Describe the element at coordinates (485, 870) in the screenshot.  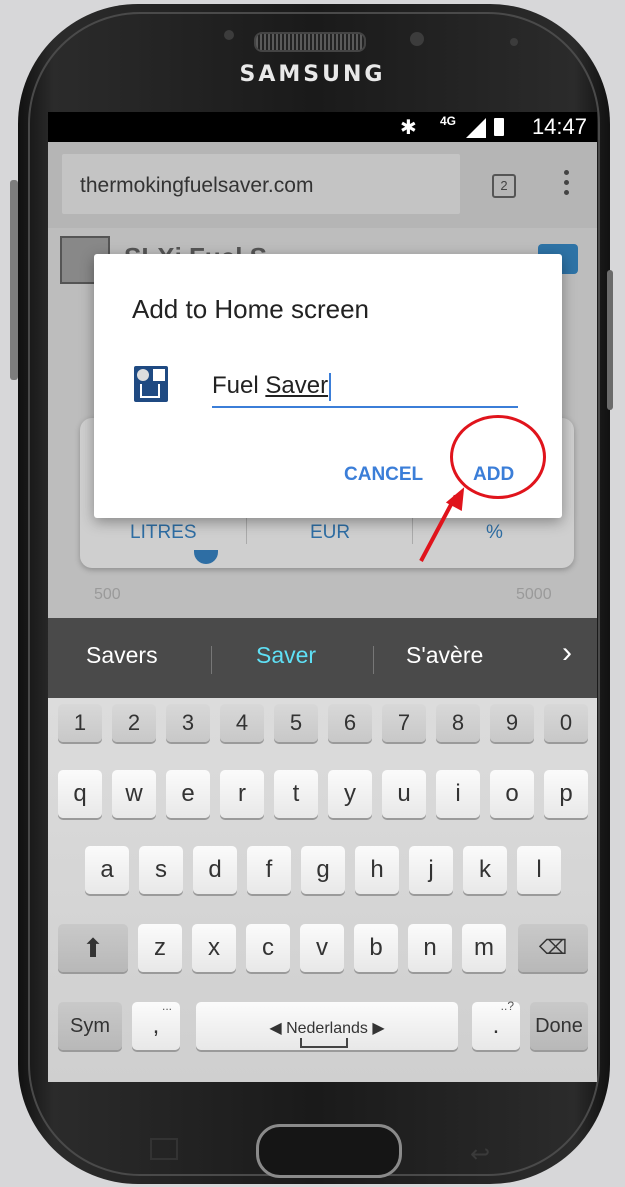
I see `key-k: k` at that location.